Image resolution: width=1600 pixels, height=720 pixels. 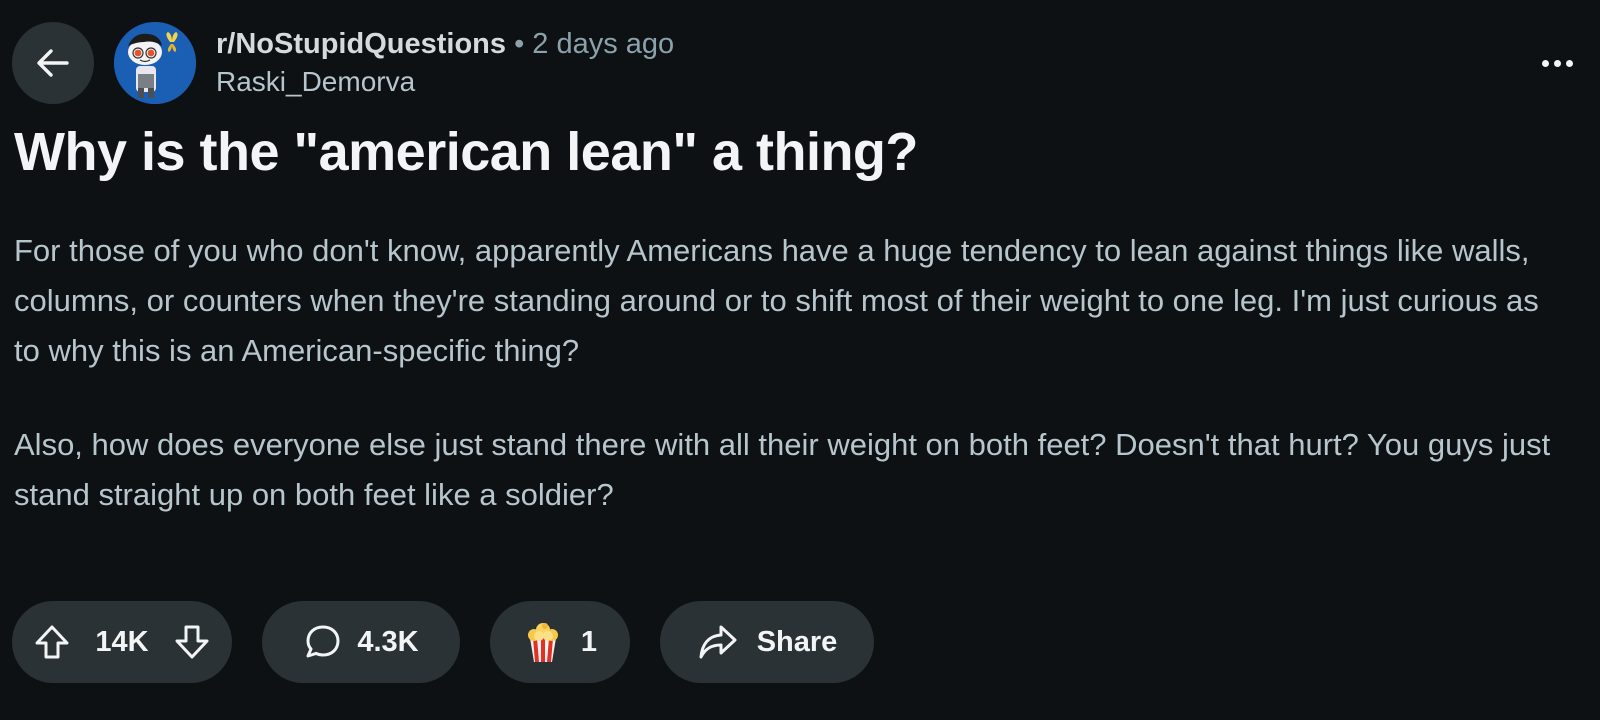 I want to click on upvote-button, so click(x=52, y=642).